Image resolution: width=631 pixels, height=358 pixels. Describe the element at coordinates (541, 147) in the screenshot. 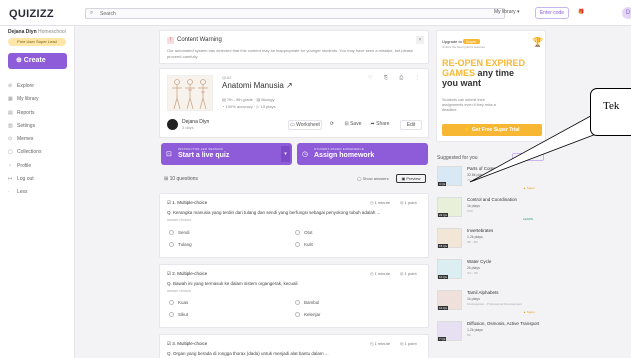

I see `callout-leader-line` at that location.